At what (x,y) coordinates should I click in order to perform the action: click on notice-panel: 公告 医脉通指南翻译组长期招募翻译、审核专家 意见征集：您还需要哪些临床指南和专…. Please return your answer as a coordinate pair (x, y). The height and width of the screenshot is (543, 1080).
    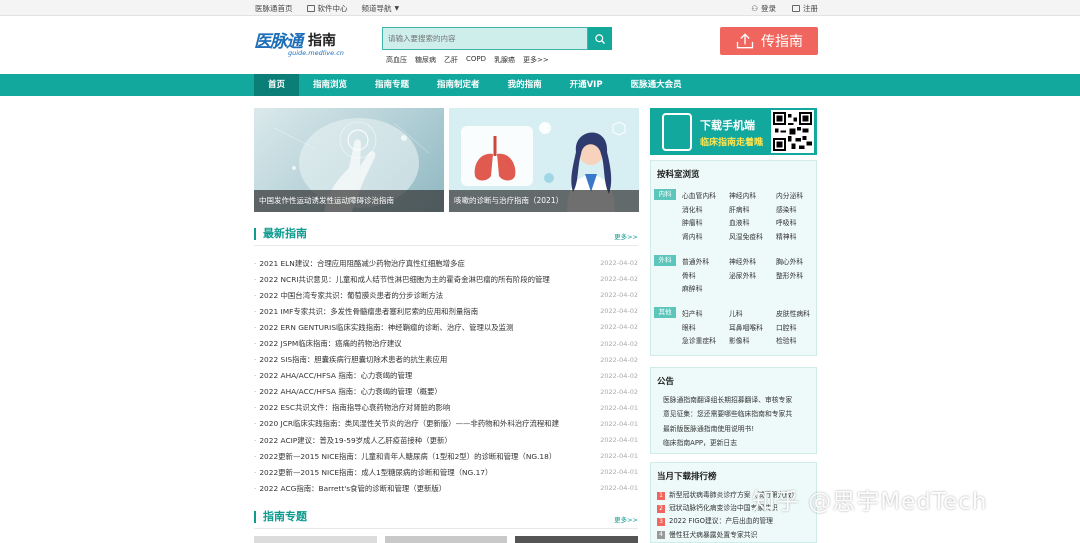
    Looking at the image, I should click on (733, 410).